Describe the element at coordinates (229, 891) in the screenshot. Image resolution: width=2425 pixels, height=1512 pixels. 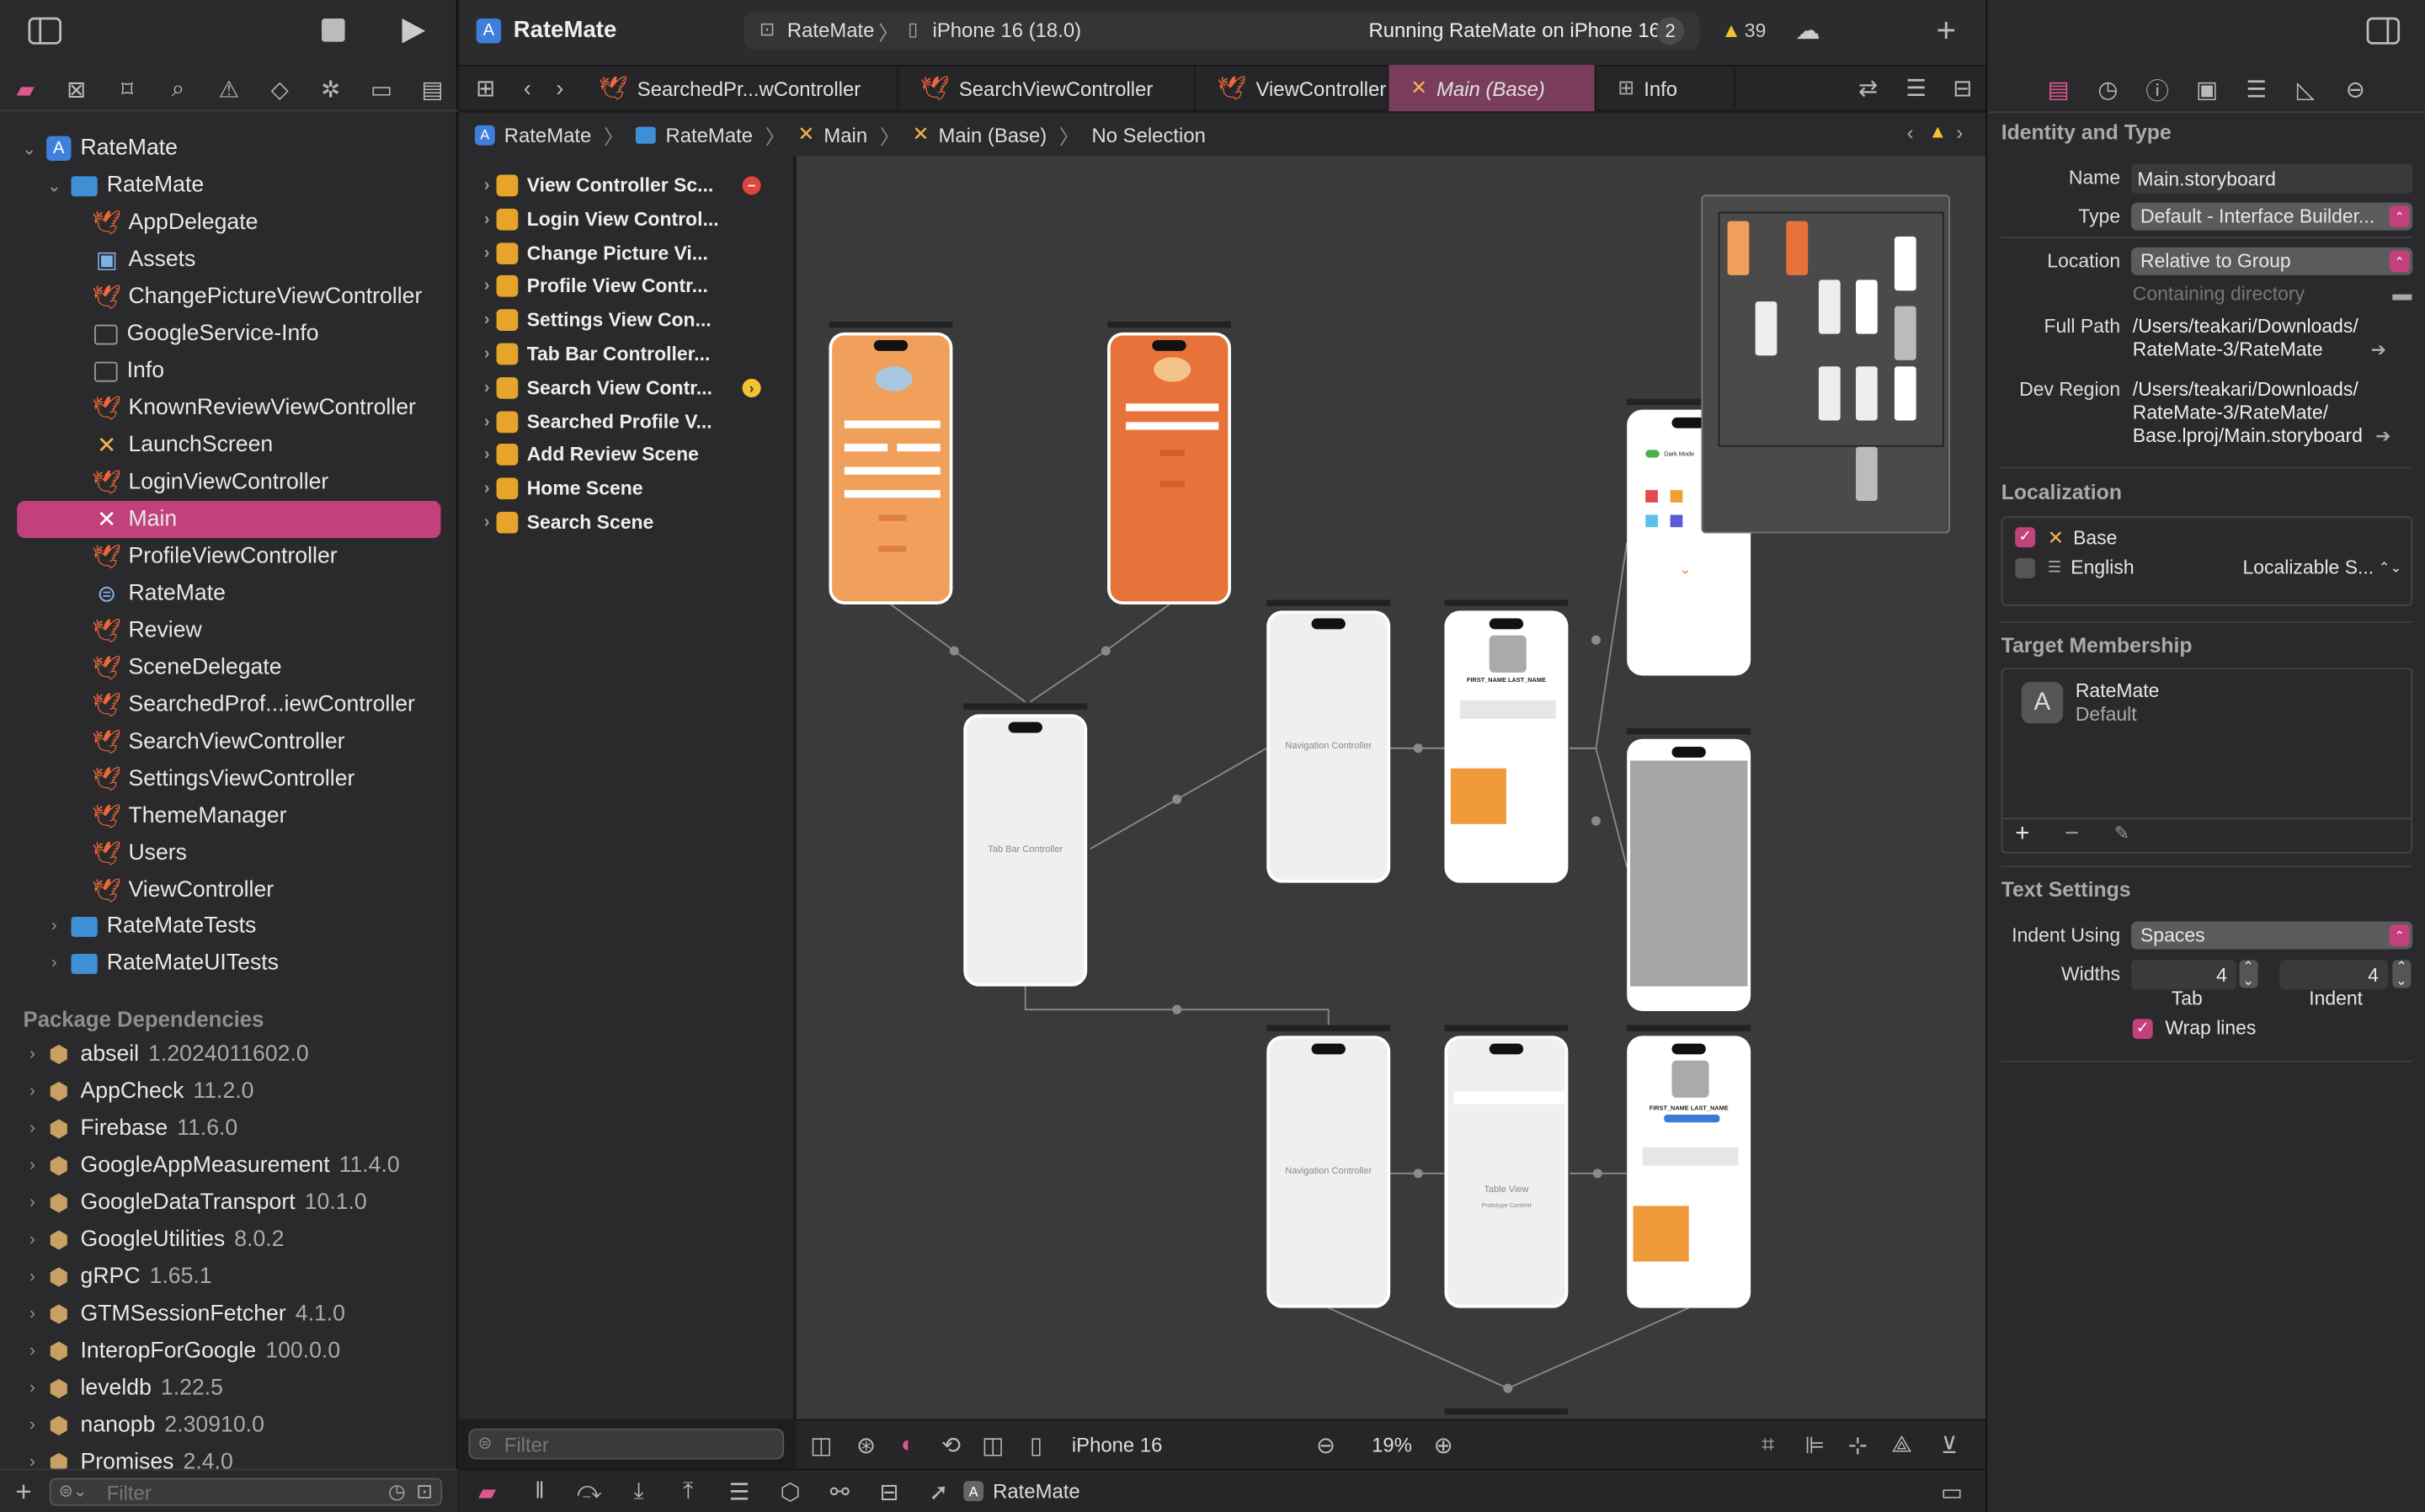
I see `file-row: 🕊 ViewController` at that location.